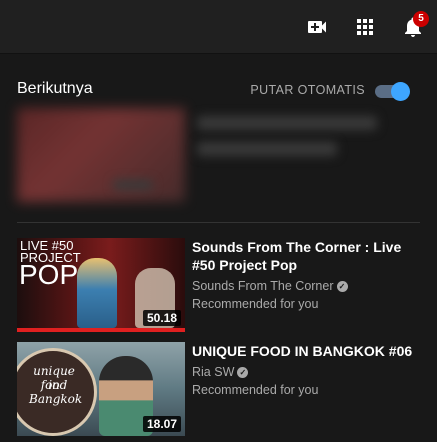 The image size is (437, 442). I want to click on blurred-meta-line, so click(267, 149).